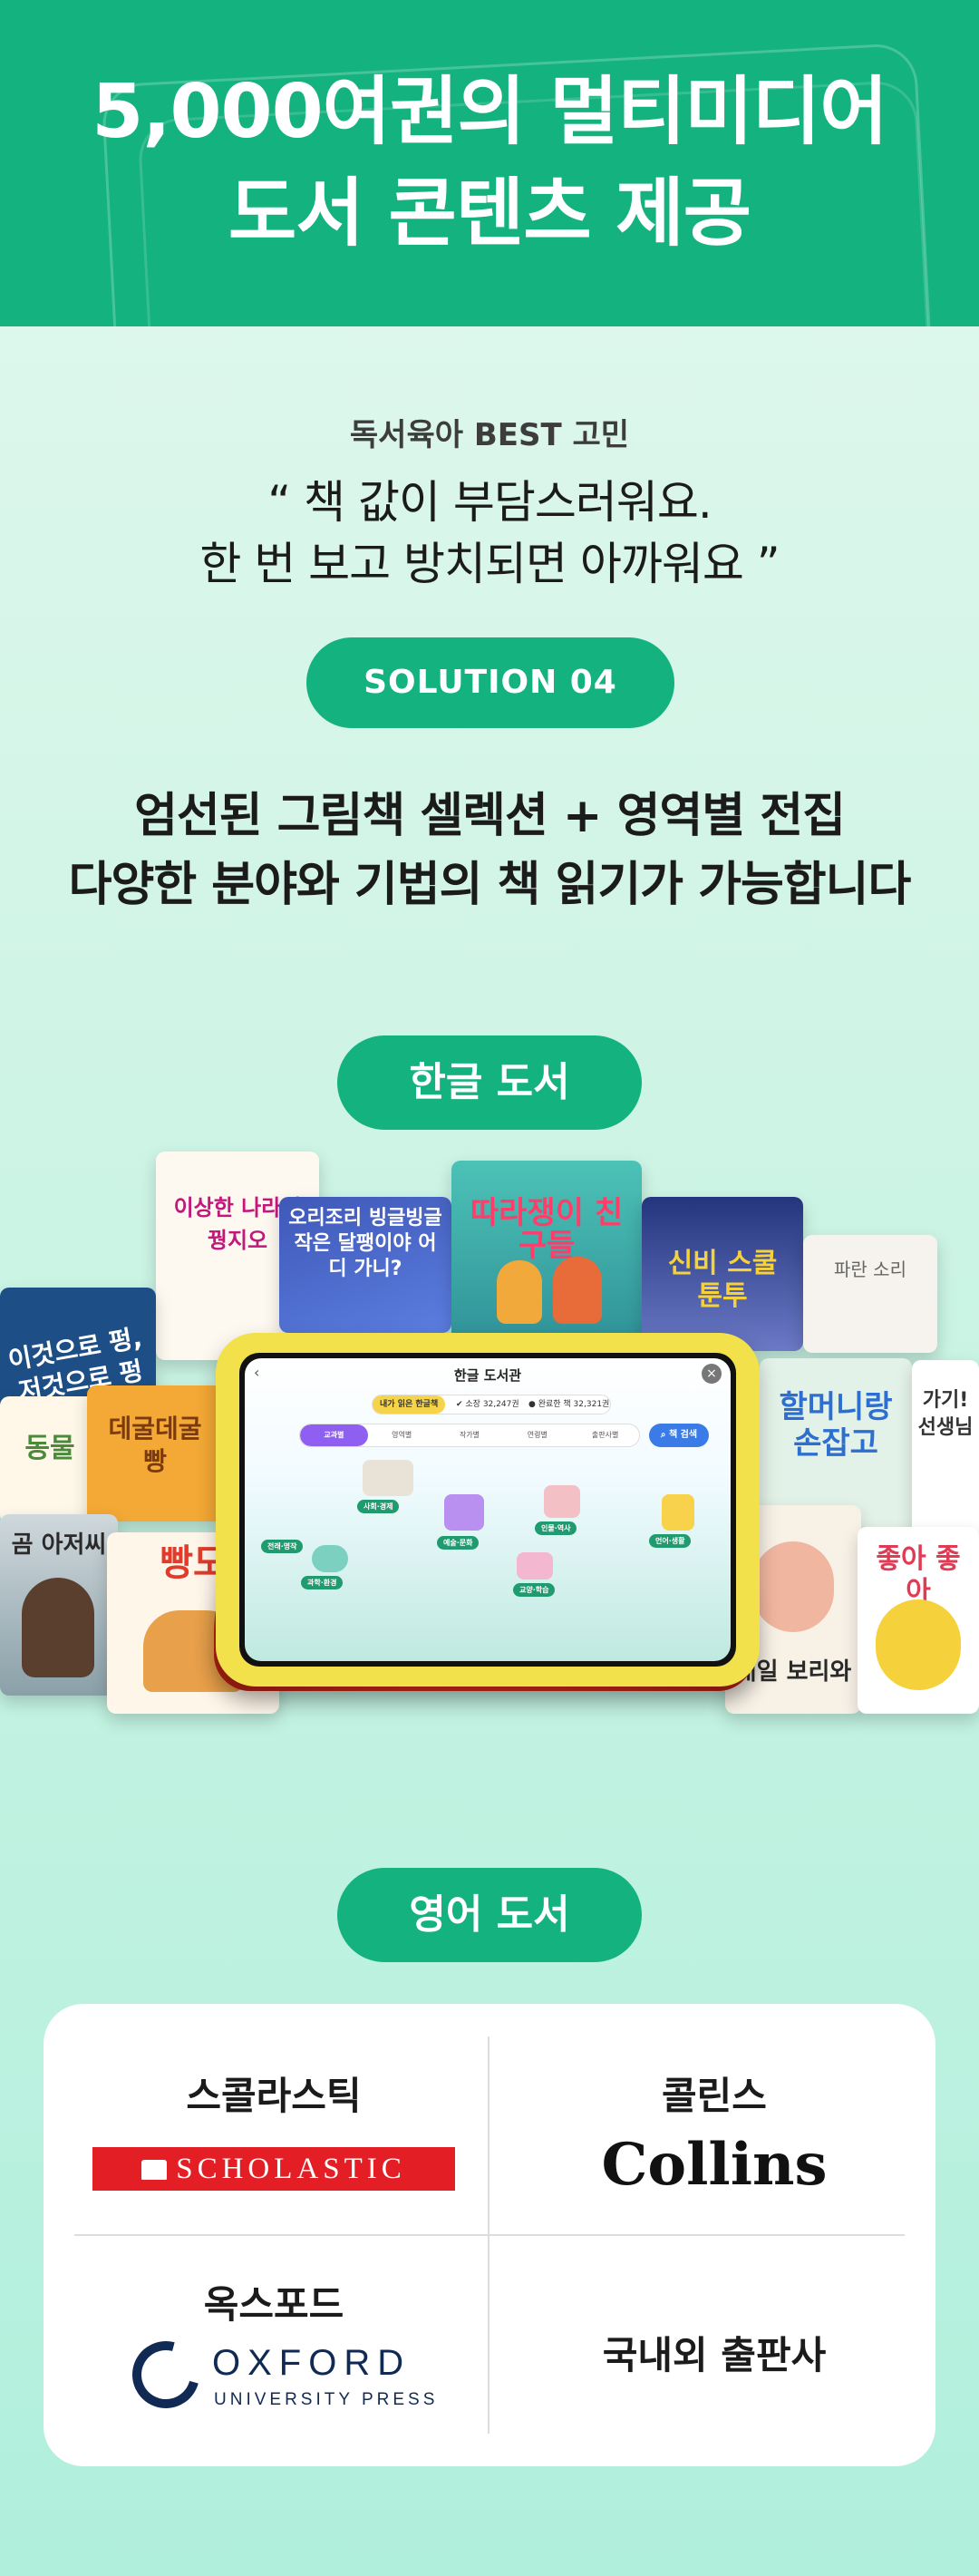 Image resolution: width=979 pixels, height=2576 pixels. I want to click on publisher-name-scholastic: 스콜라스틱, so click(274, 2096).